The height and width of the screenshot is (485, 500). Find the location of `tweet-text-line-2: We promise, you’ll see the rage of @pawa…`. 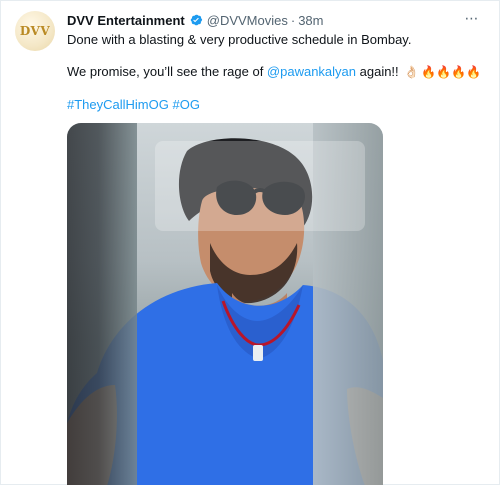

tweet-text-line-2: We promise, you’ll see the rage of @pawa… is located at coordinates (275, 72).